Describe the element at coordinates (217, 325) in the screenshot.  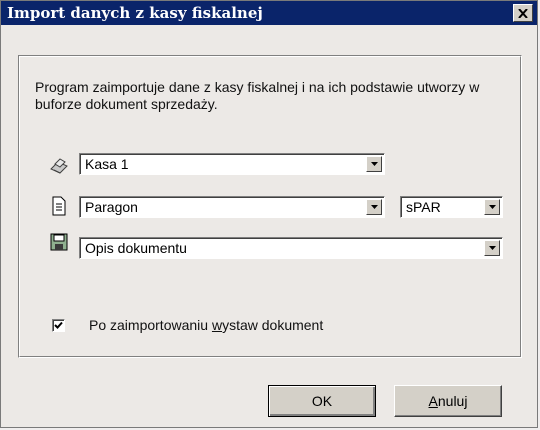
I see `label-accelerator: w` at that location.